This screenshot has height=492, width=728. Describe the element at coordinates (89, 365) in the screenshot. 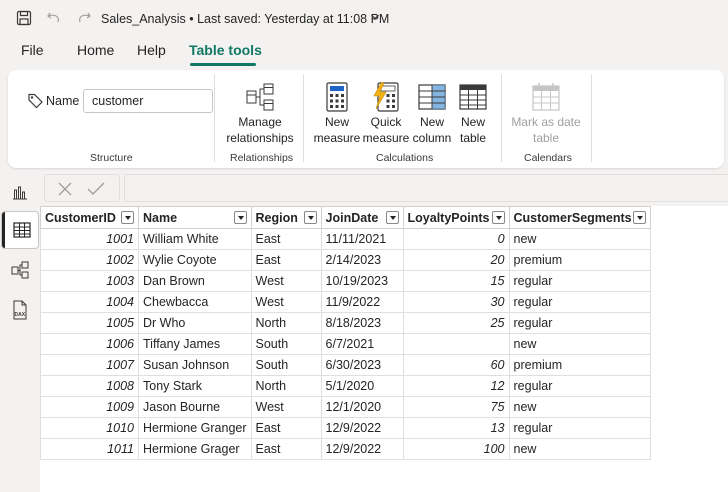

I see `table-cell: 1007` at that location.